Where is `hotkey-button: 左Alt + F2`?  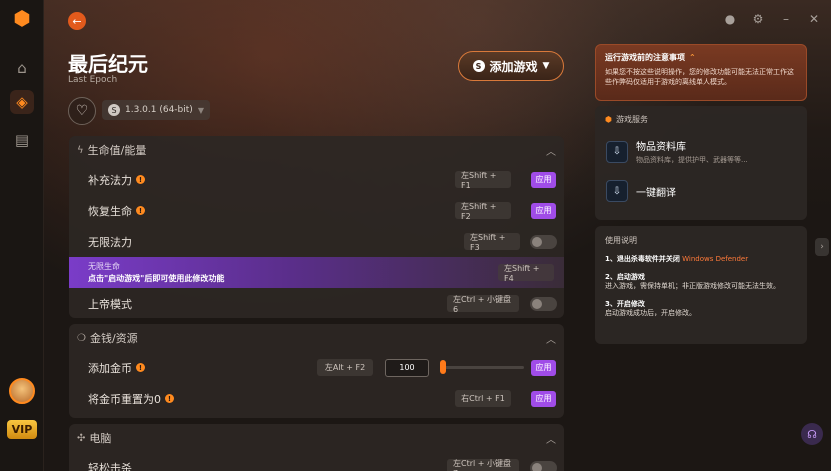 hotkey-button: 左Alt + F2 is located at coordinates (345, 367).